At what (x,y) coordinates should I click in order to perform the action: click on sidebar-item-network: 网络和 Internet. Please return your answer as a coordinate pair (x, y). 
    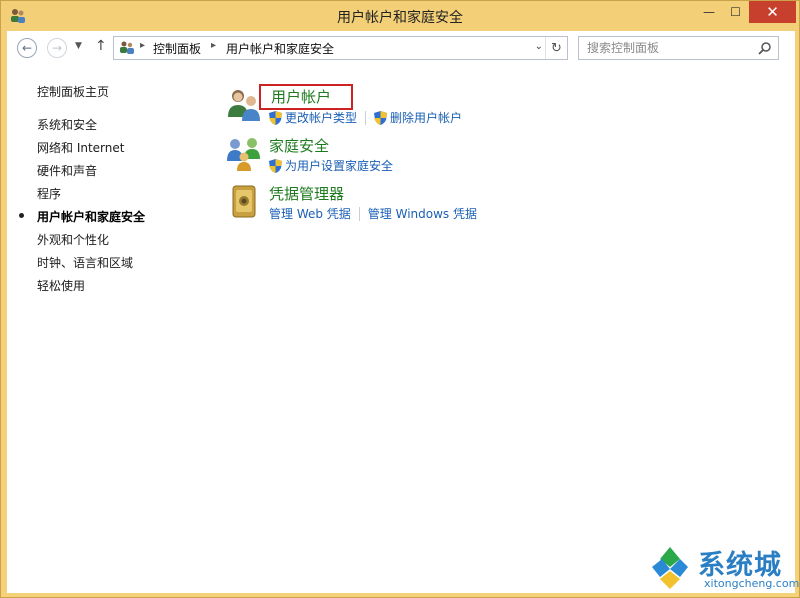
    Looking at the image, I should click on (80, 147).